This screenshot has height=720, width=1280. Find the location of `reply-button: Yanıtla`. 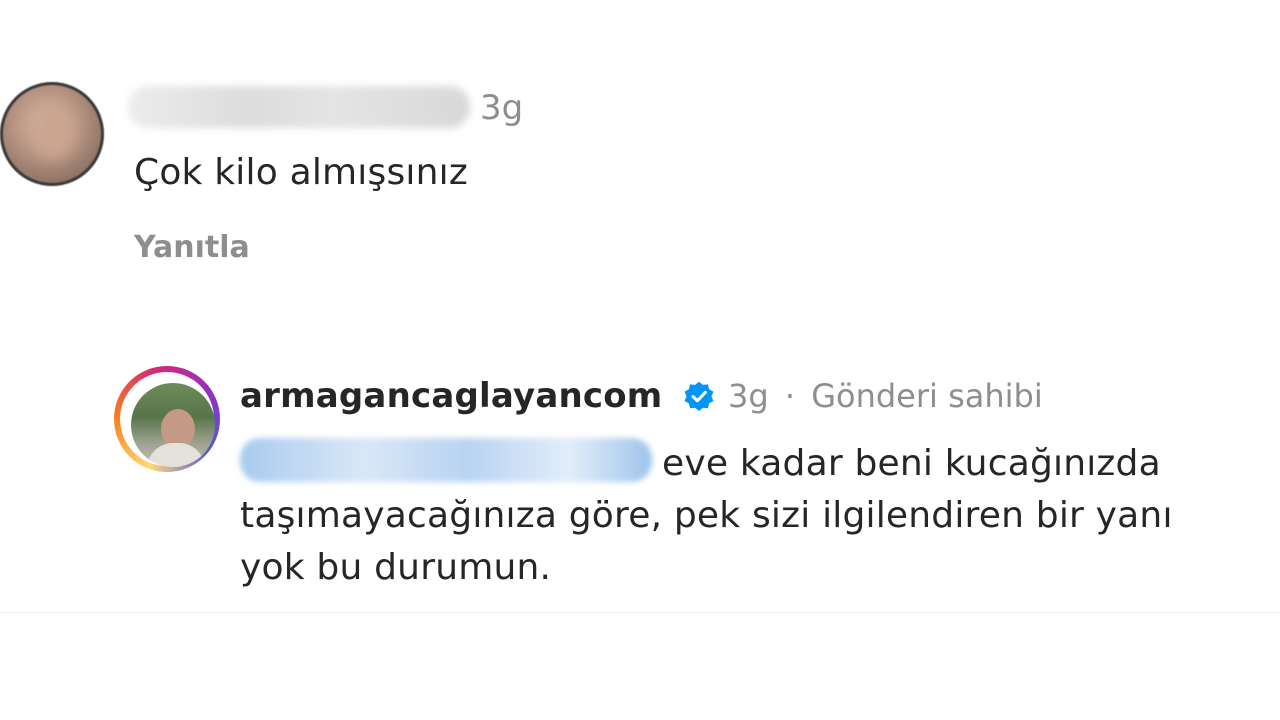

reply-button: Yanıtla is located at coordinates (192, 248).